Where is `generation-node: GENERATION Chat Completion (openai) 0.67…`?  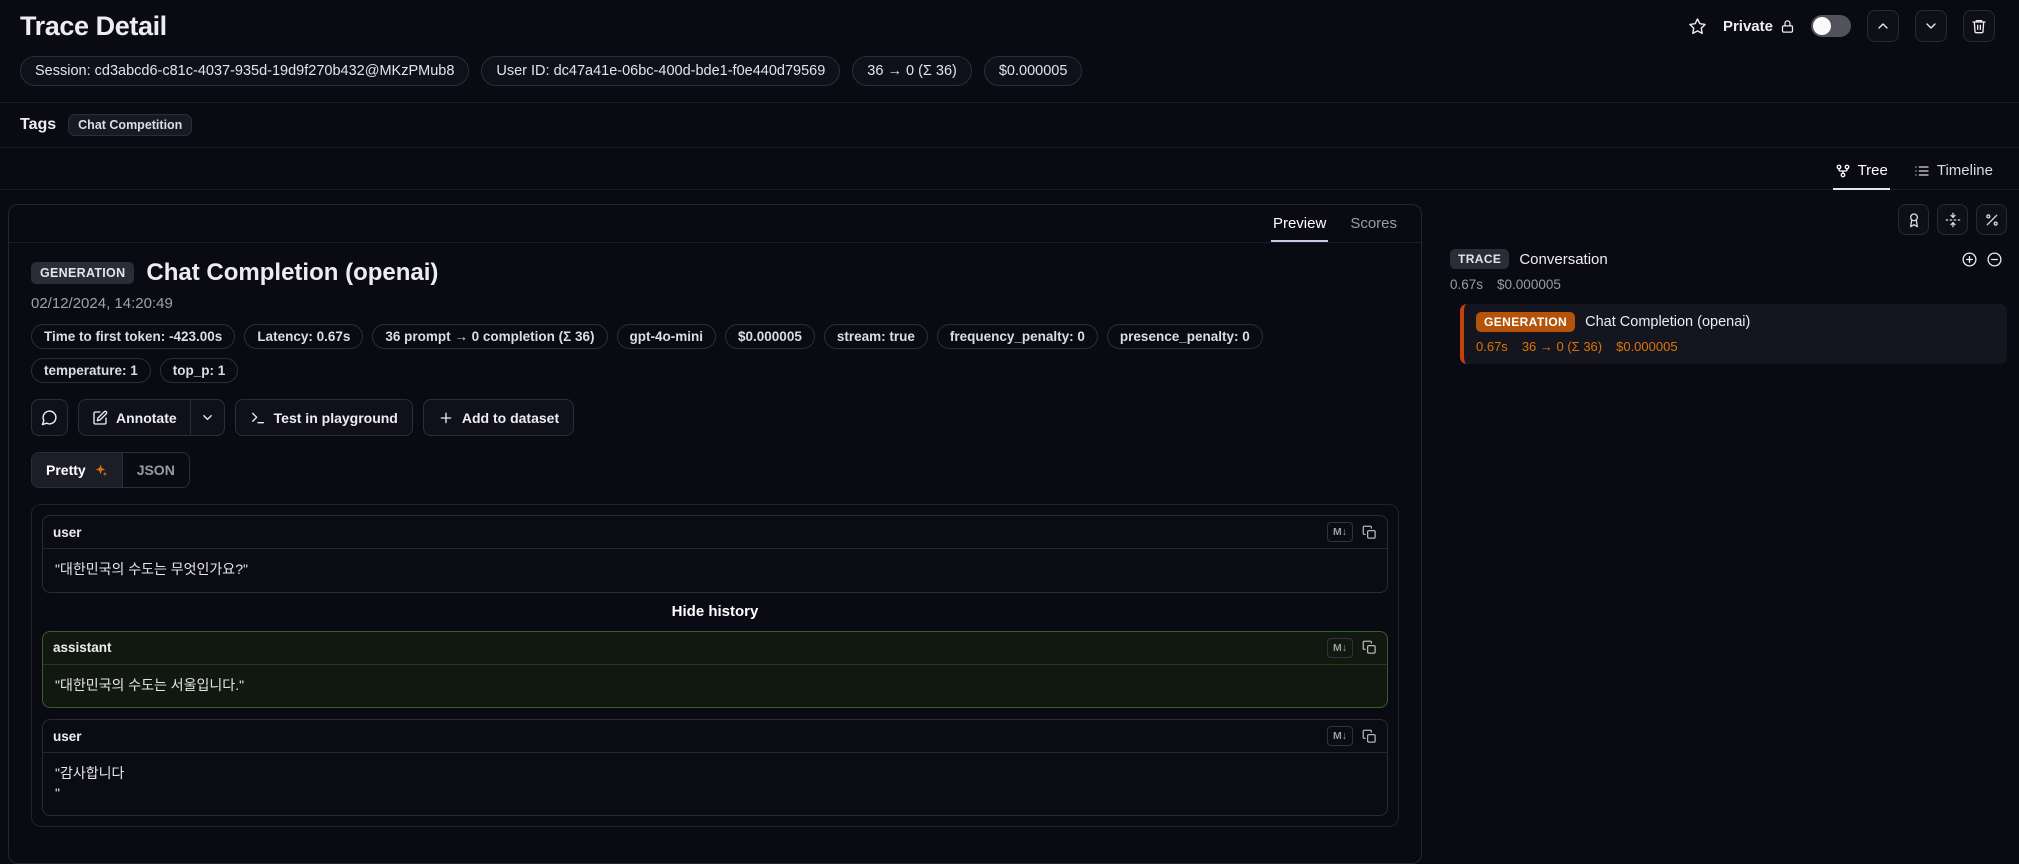
generation-node: GENERATION Chat Completion (openai) 0.67… is located at coordinates (1733, 334).